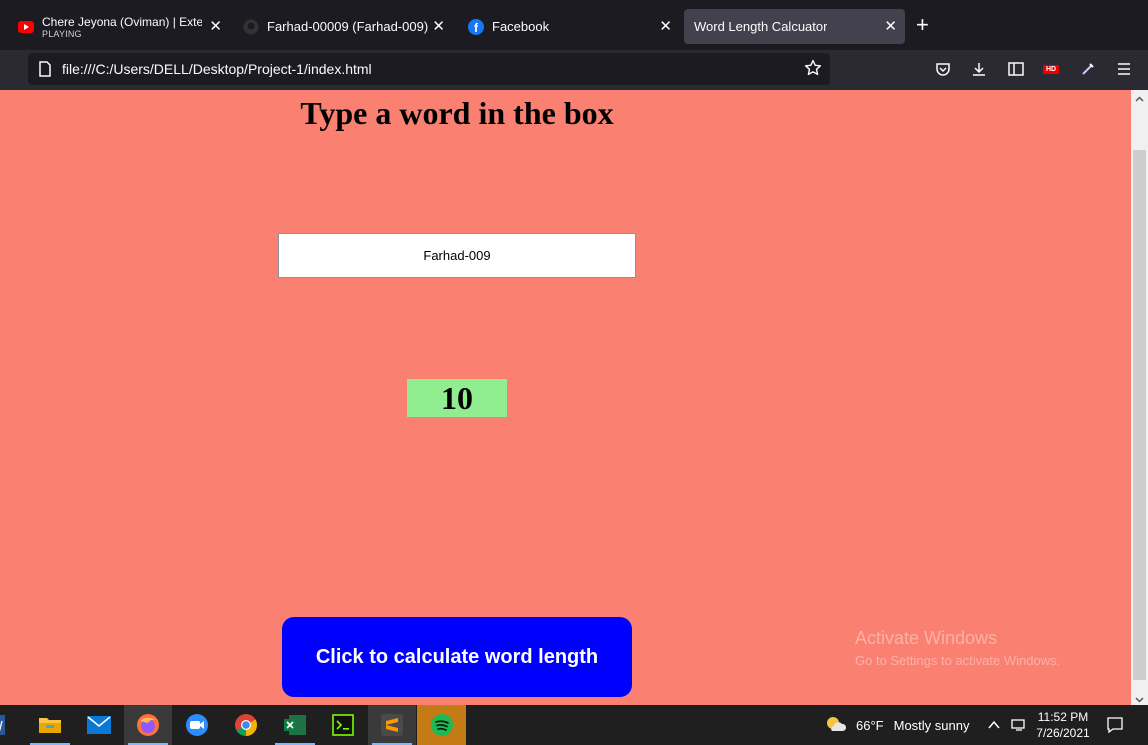  I want to click on scroll-down-icon, so click(1139, 697).